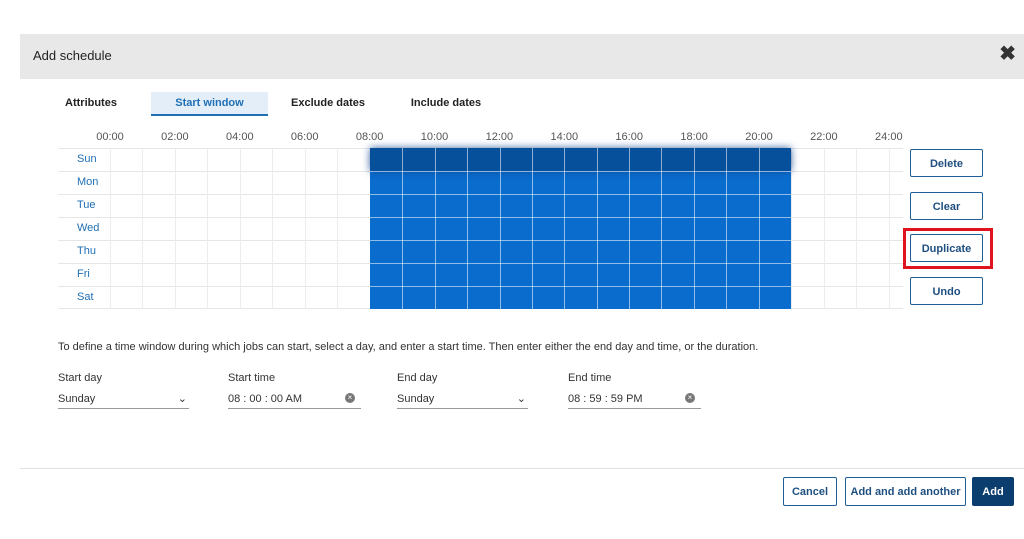 The height and width of the screenshot is (539, 1024). Describe the element at coordinates (580, 159) in the screenshot. I see `selected-sunday-row` at that location.